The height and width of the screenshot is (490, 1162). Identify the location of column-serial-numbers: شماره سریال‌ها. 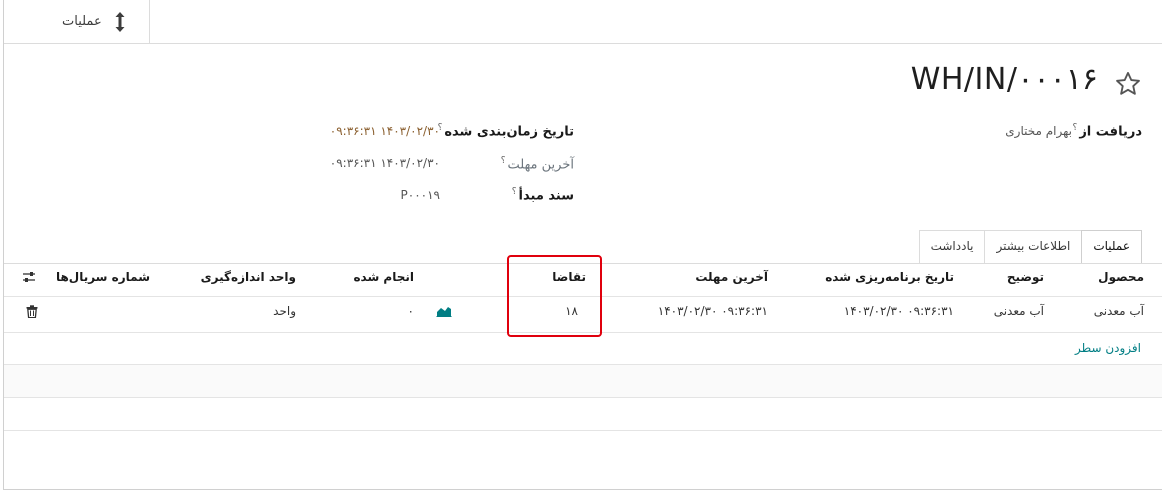
(103, 277).